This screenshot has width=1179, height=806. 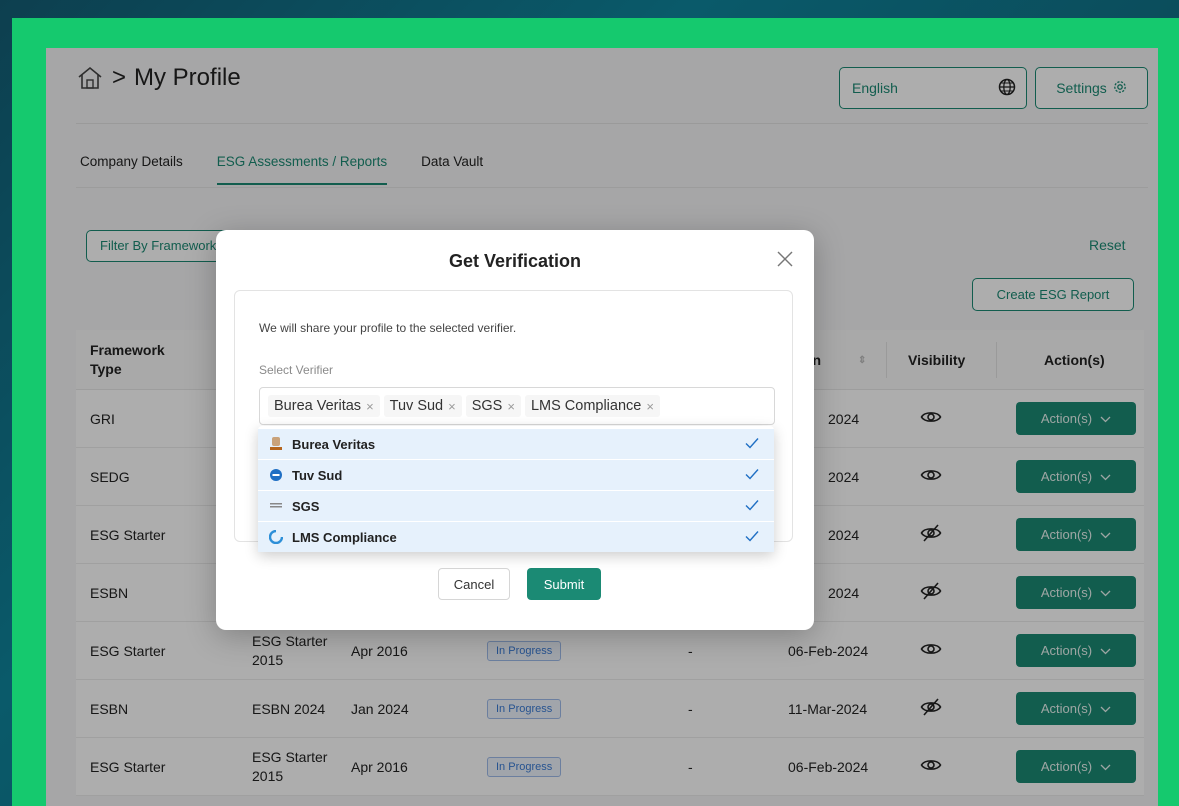 What do you see at coordinates (1053, 294) in the screenshot?
I see `create-esg-report-button: Create ESG Report` at bounding box center [1053, 294].